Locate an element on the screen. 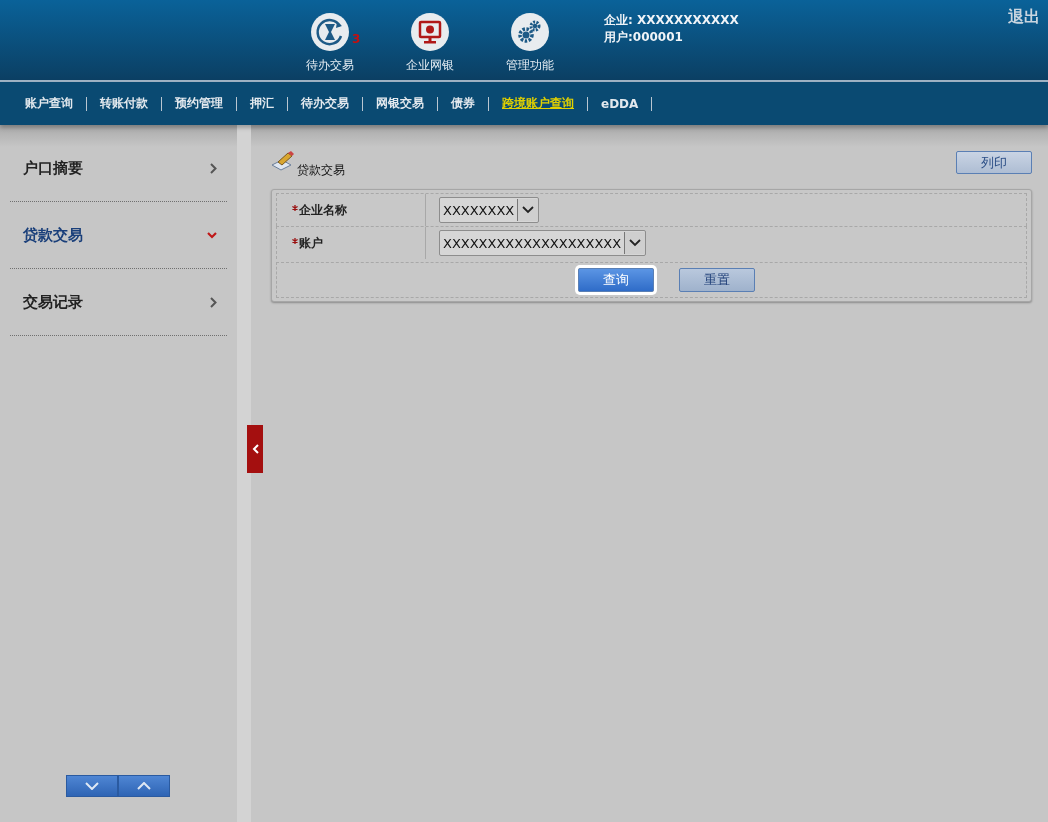 Image resolution: width=1048 pixels, height=822 pixels. nav-tab: 待办交易 is located at coordinates (325, 103).